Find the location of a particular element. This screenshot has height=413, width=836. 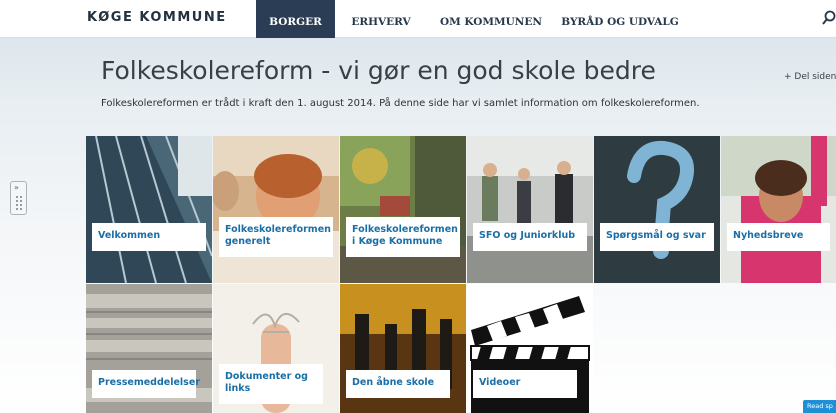

double-chevron-right-icon: » is located at coordinates (16, 187).